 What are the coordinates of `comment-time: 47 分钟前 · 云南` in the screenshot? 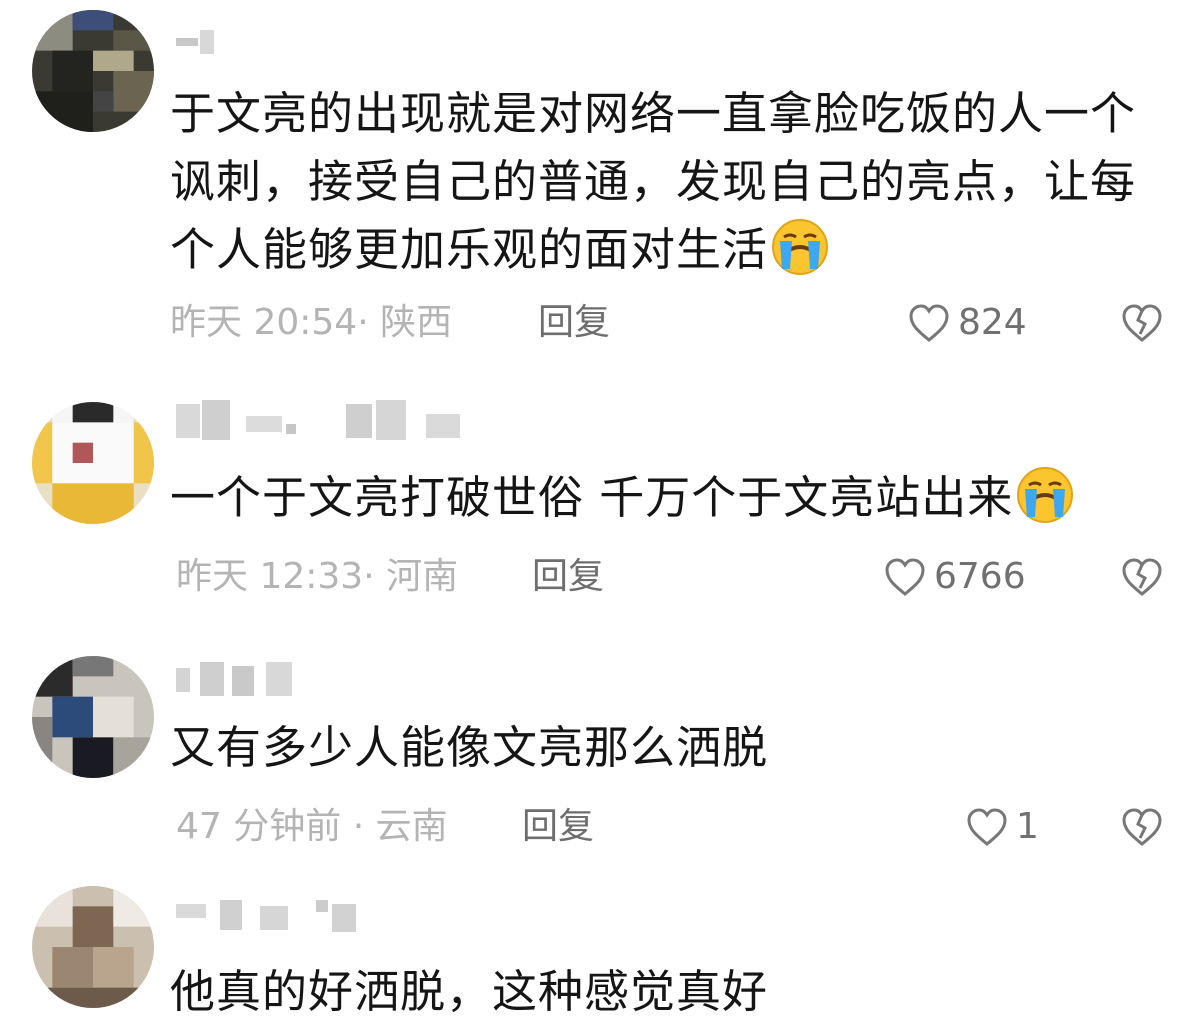 It's located at (312, 826).